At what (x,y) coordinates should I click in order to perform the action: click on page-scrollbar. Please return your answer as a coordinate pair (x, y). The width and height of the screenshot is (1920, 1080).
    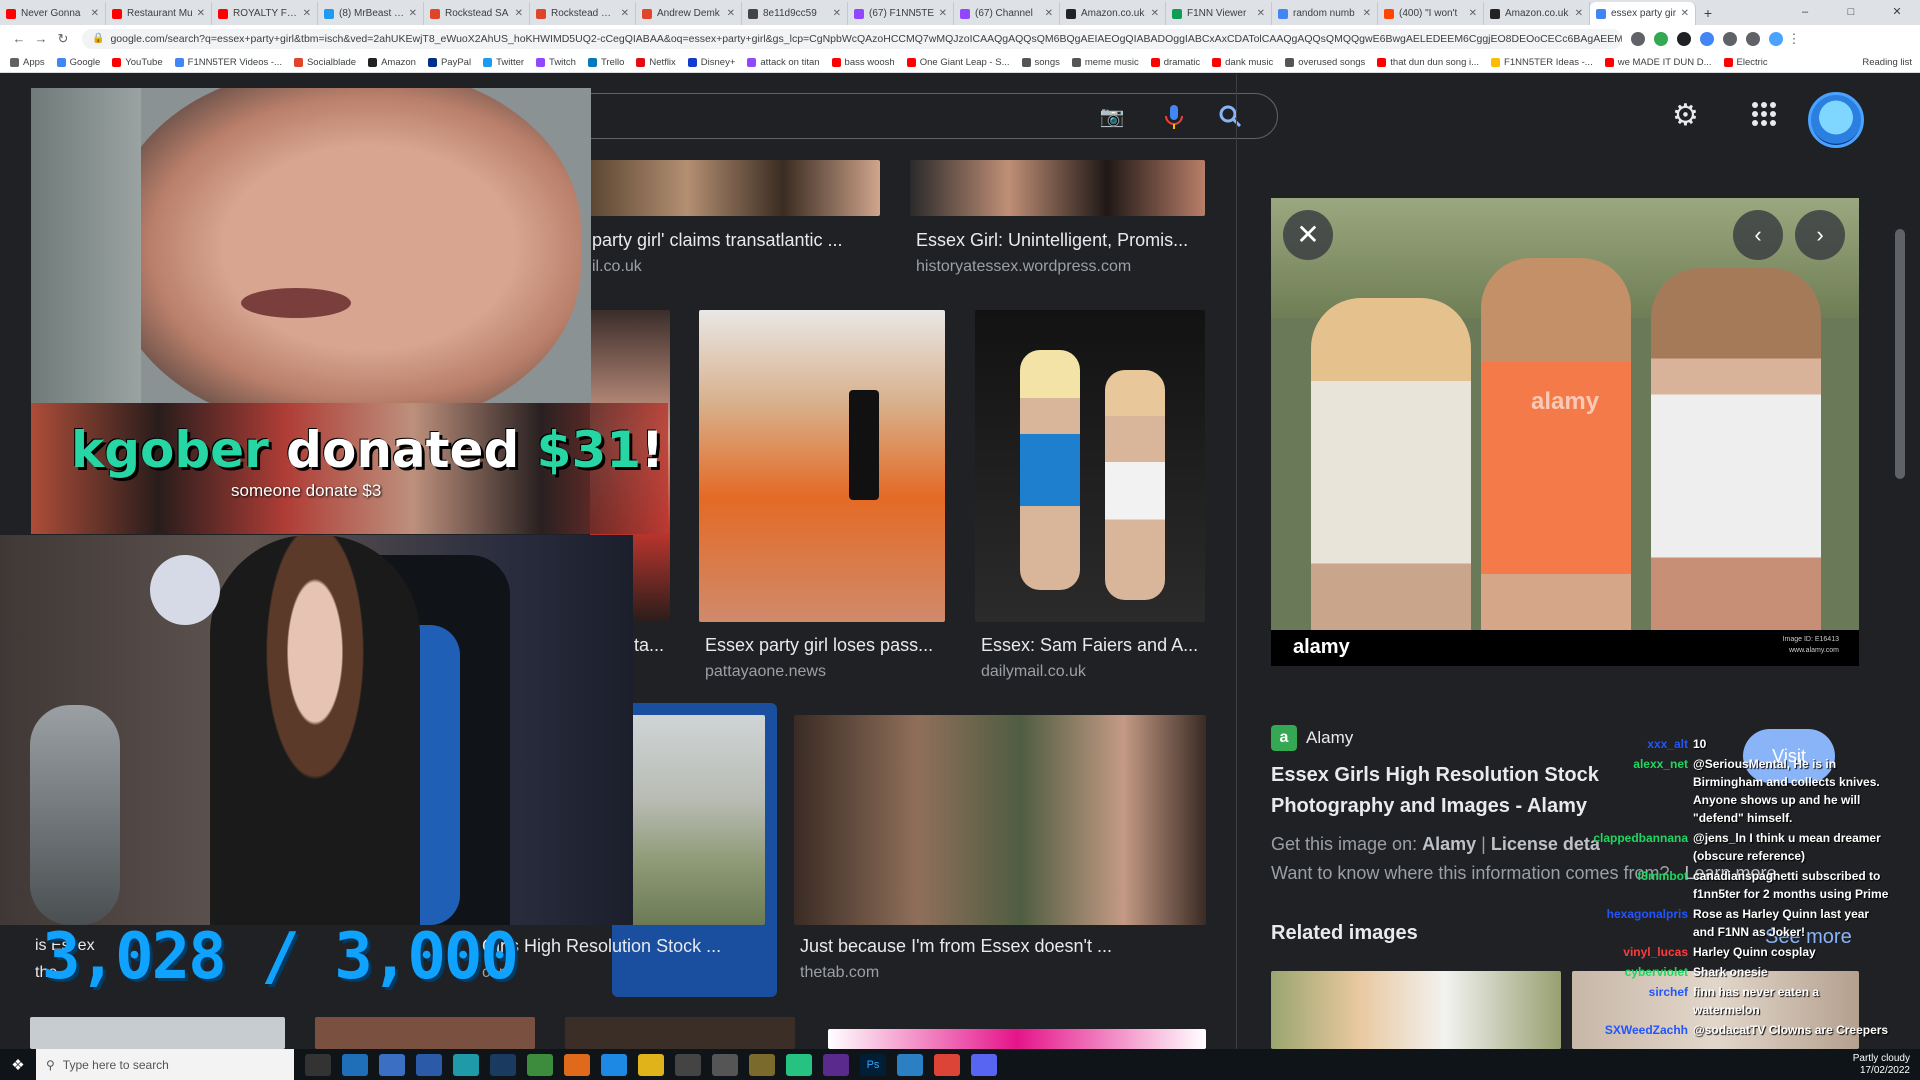
    Looking at the image, I should click on (1900, 354).